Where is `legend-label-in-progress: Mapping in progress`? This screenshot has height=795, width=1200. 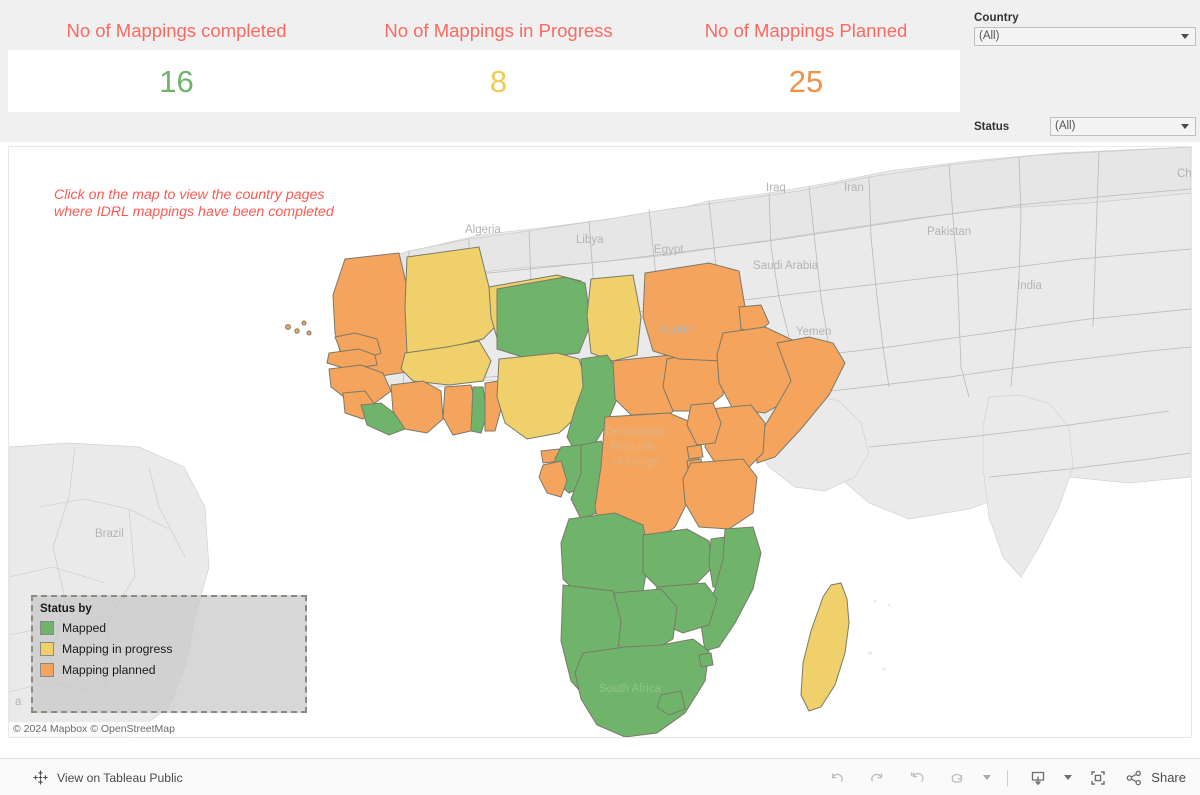
legend-label-in-progress: Mapping in progress is located at coordinates (117, 648).